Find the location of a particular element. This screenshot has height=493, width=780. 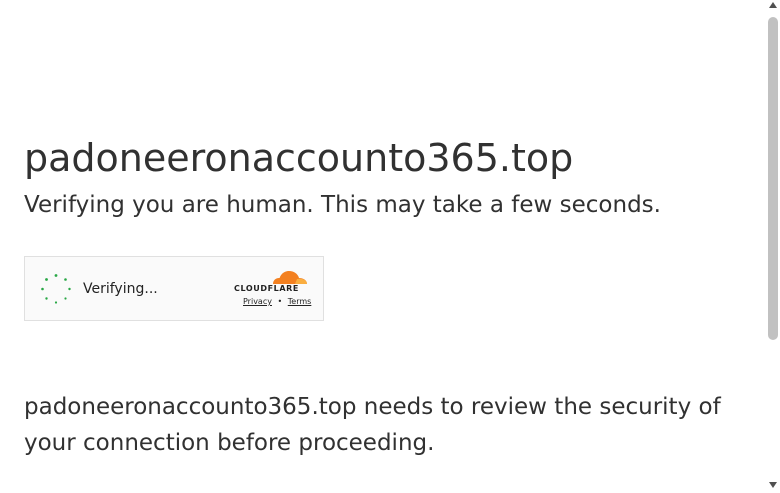

scroll-down-arrow-icon is located at coordinates (773, 485).